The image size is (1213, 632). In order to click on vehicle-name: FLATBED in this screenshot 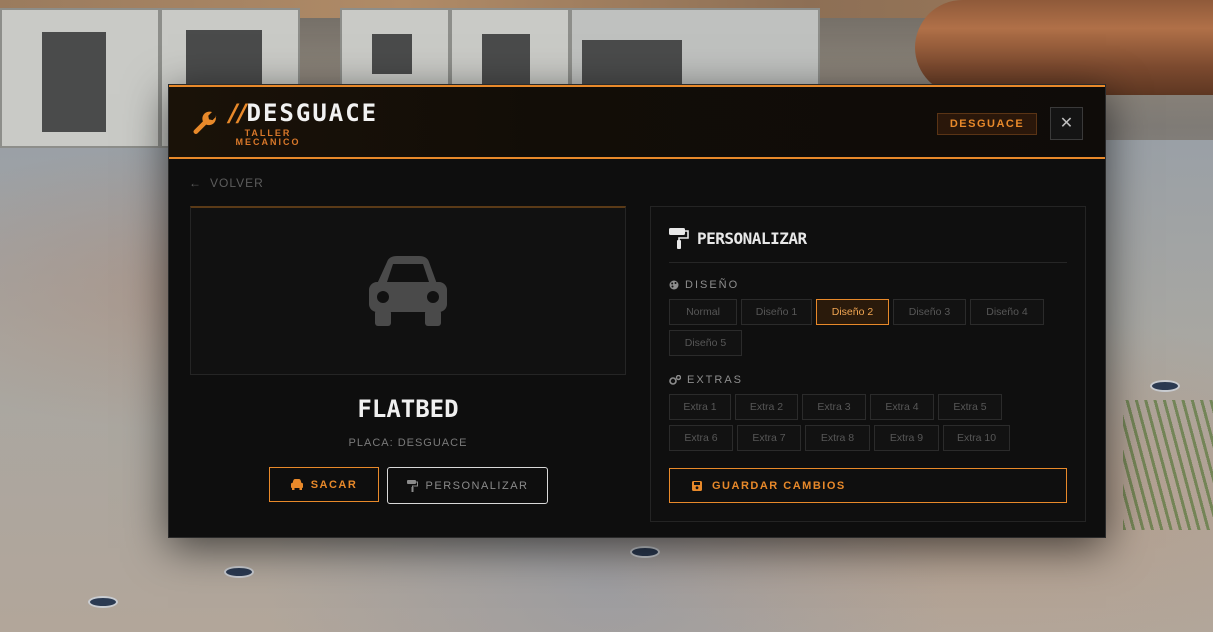, I will do `click(408, 409)`.